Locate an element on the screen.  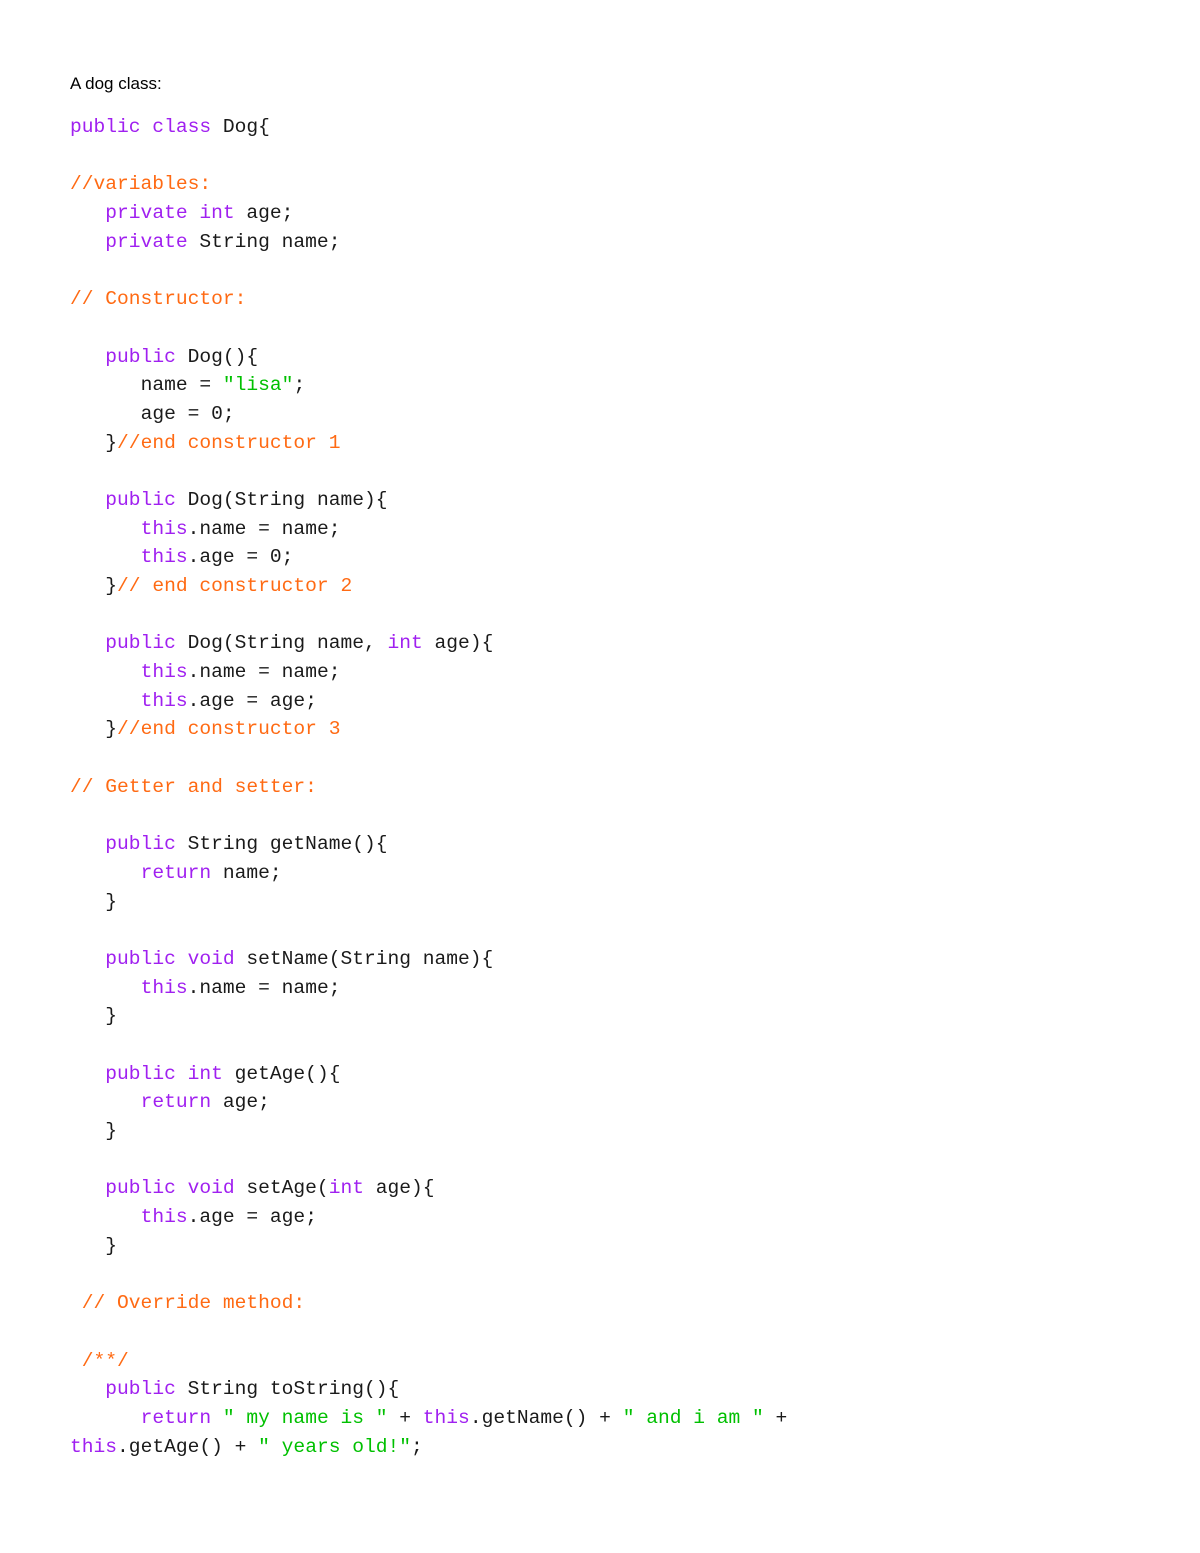
code-keyword: private int is located at coordinates (170, 213).